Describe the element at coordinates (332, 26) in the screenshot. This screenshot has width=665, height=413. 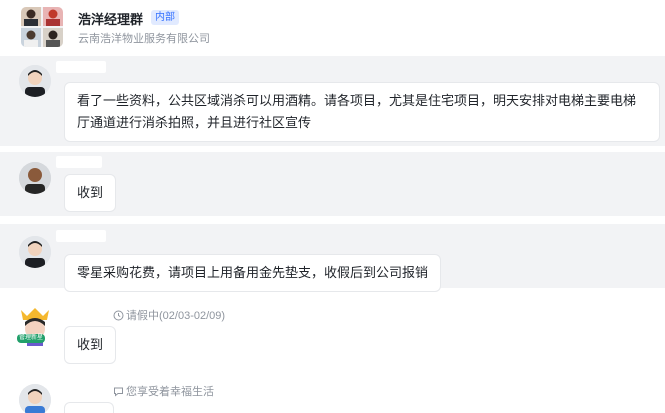
I see `chat-header: 浩洋经理群 内部 云南浩洋物业服务有限公司` at that location.